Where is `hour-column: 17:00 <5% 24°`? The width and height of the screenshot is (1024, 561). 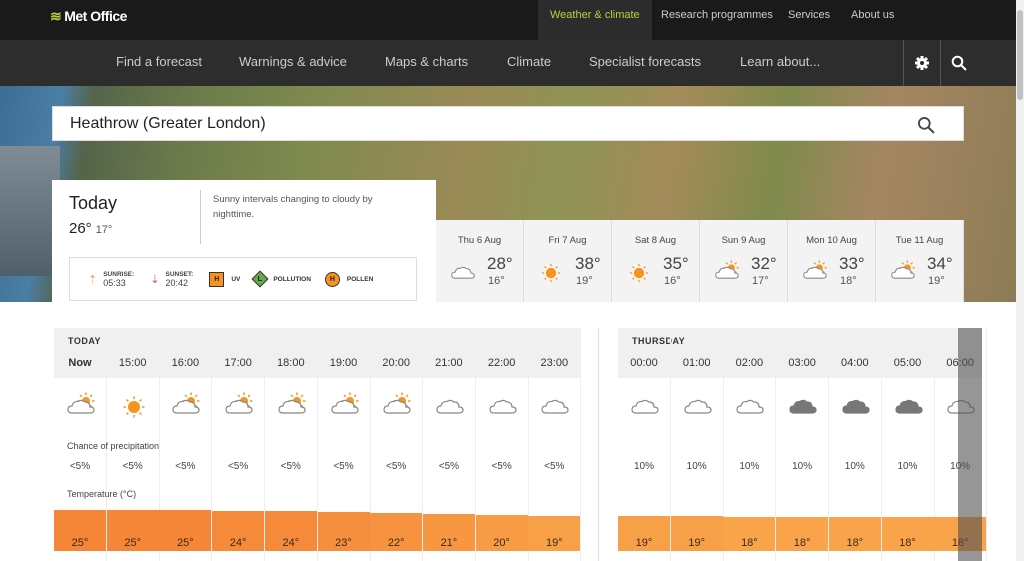
hour-column: 17:00 <5% 24° is located at coordinates (239, 444).